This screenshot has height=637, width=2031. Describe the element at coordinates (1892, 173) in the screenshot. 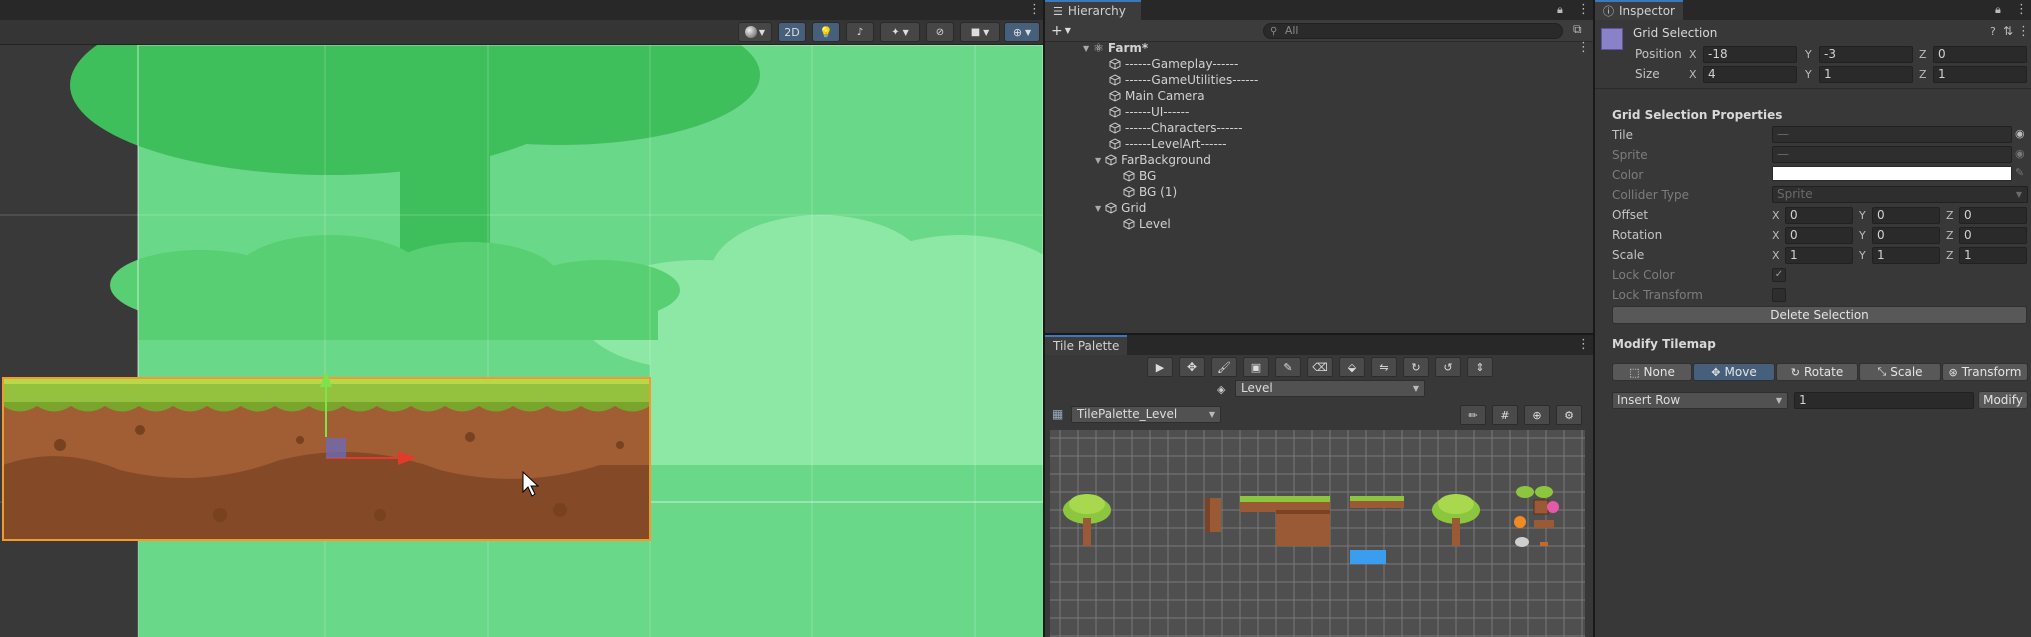

I see `color-swatch` at that location.